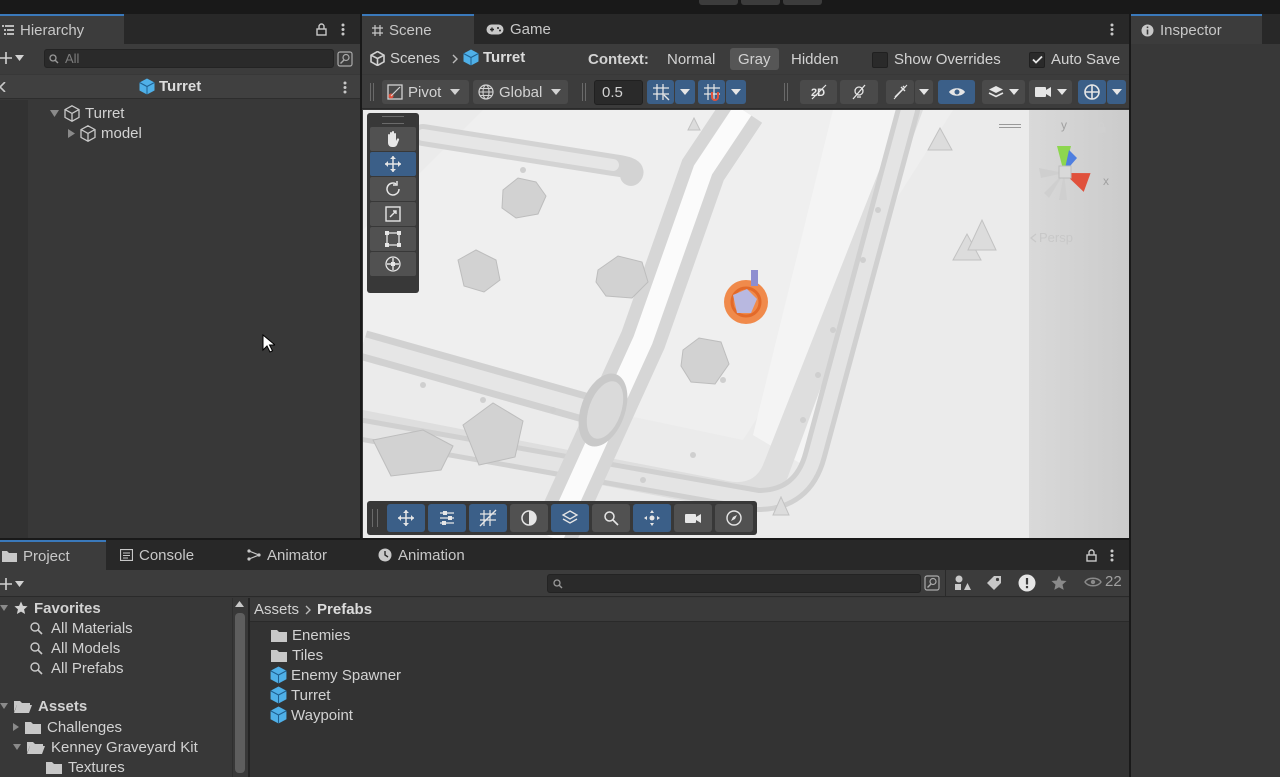 Image resolution: width=1280 pixels, height=777 pixels. I want to click on overlay-move-button, so click(405, 518).